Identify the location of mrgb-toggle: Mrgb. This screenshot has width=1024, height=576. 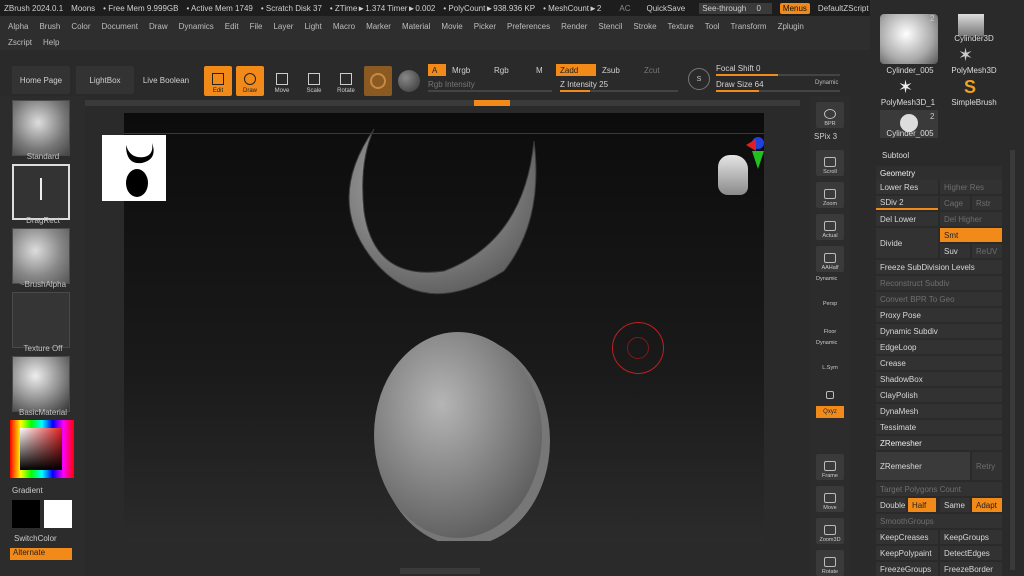
(466, 70).